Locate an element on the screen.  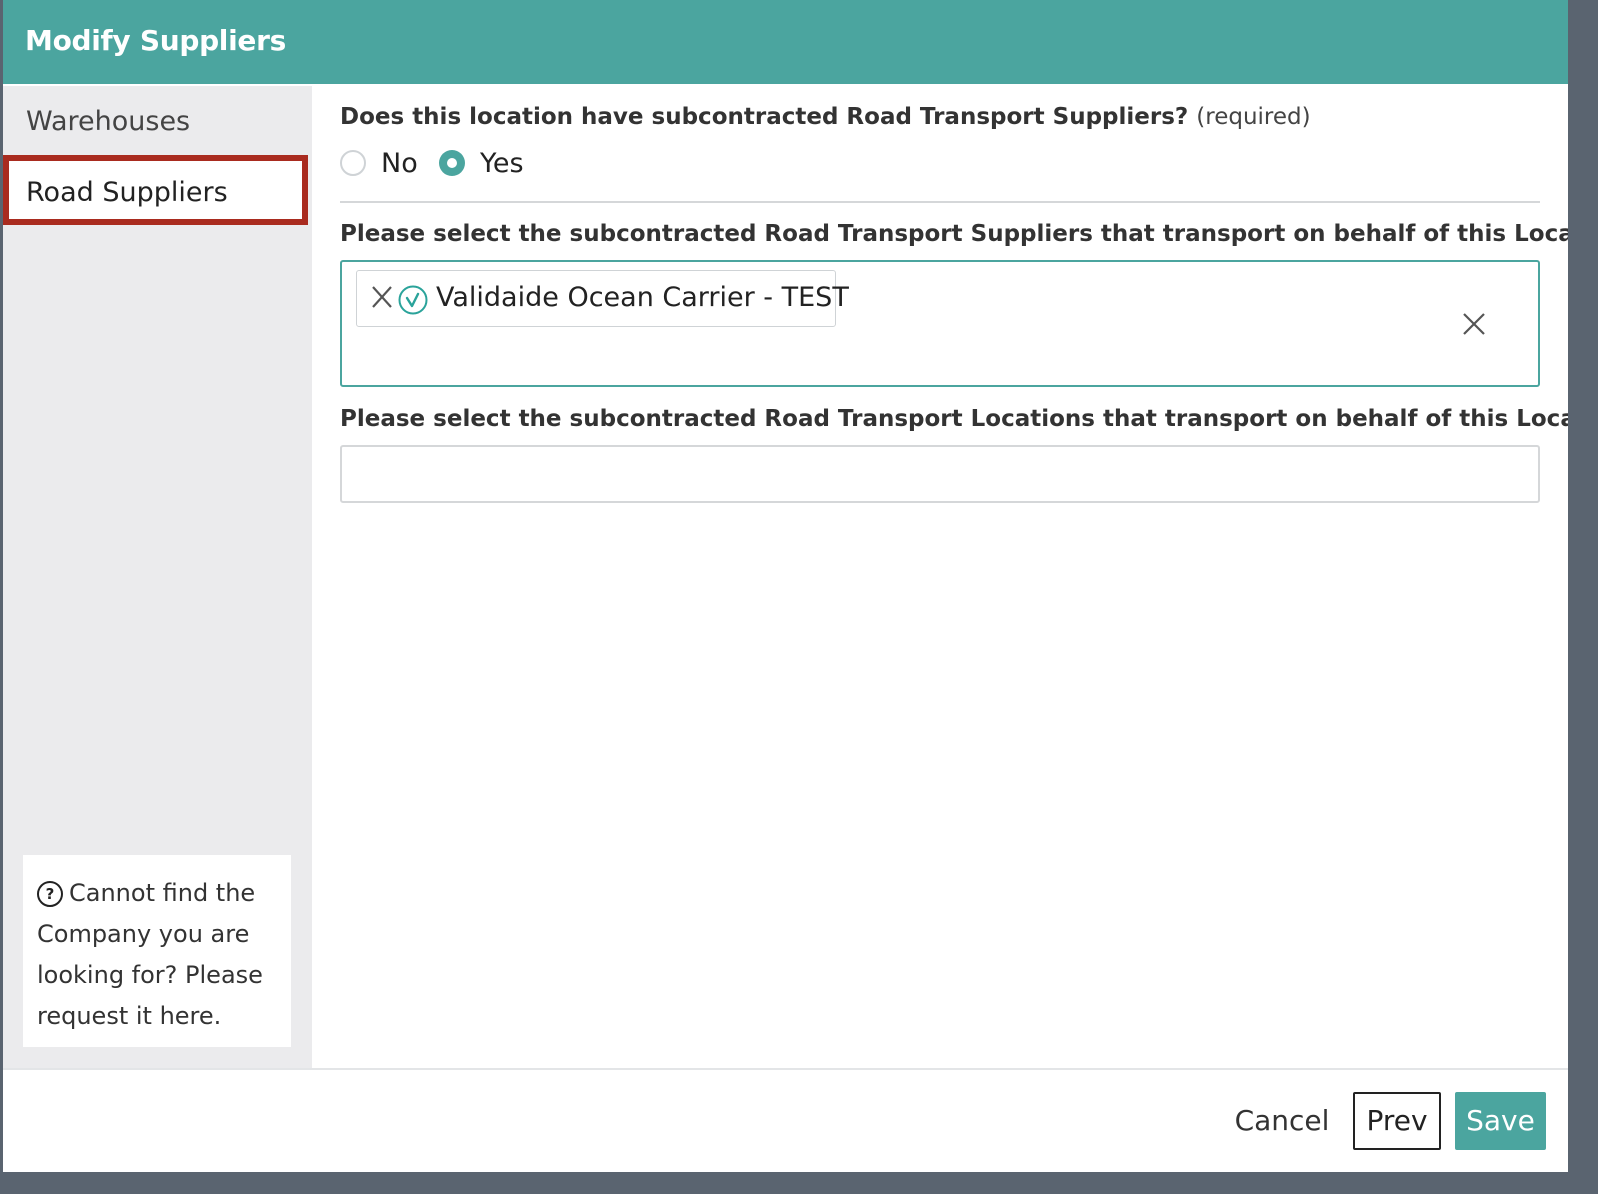
sidebar-item-road-suppliers: Road Suppliers is located at coordinates (155, 190).